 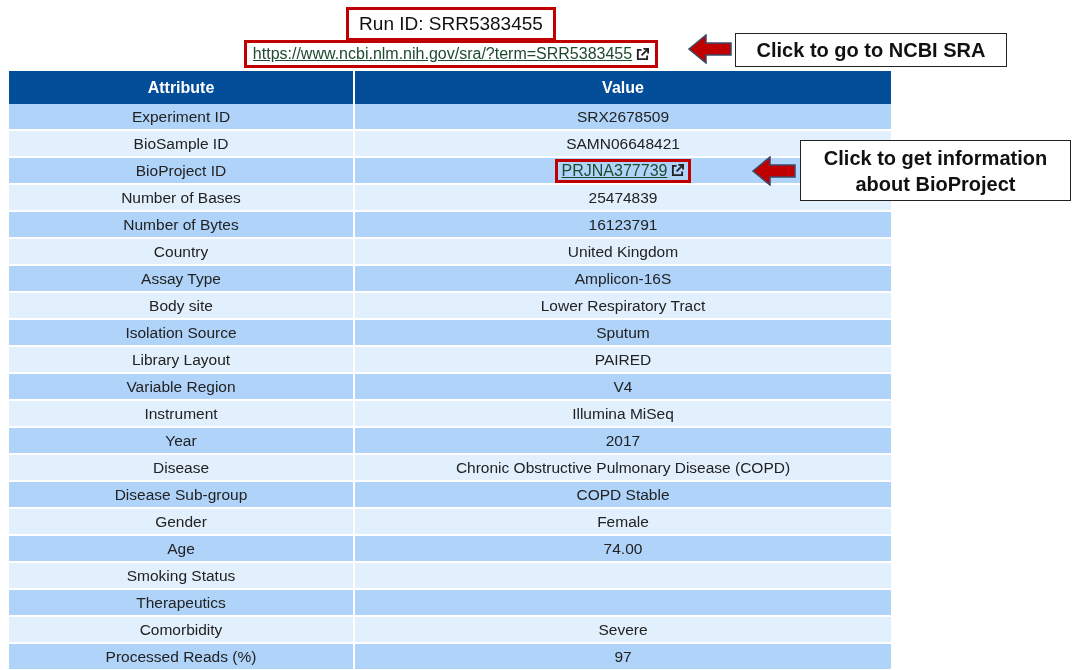 I want to click on attribute-cell: Experiment ID, so click(x=181, y=117).